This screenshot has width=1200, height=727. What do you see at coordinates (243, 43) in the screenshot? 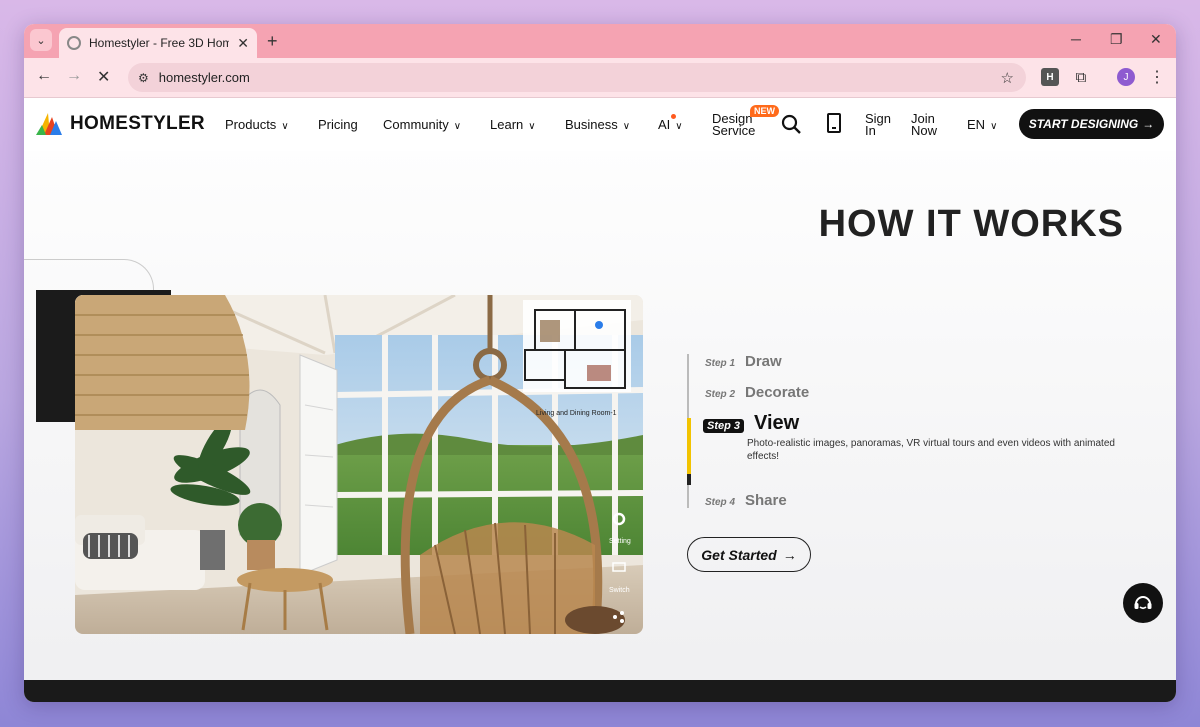
I see `close-tab-icon: ✕` at bounding box center [243, 43].